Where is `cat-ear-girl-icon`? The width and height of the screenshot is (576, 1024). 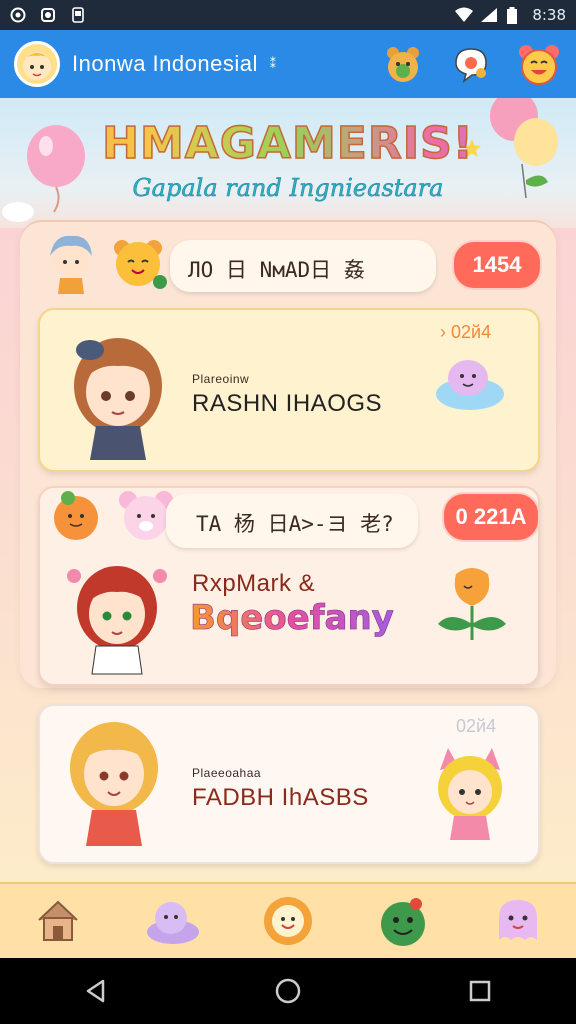
cat-ear-girl-icon is located at coordinates (470, 794).